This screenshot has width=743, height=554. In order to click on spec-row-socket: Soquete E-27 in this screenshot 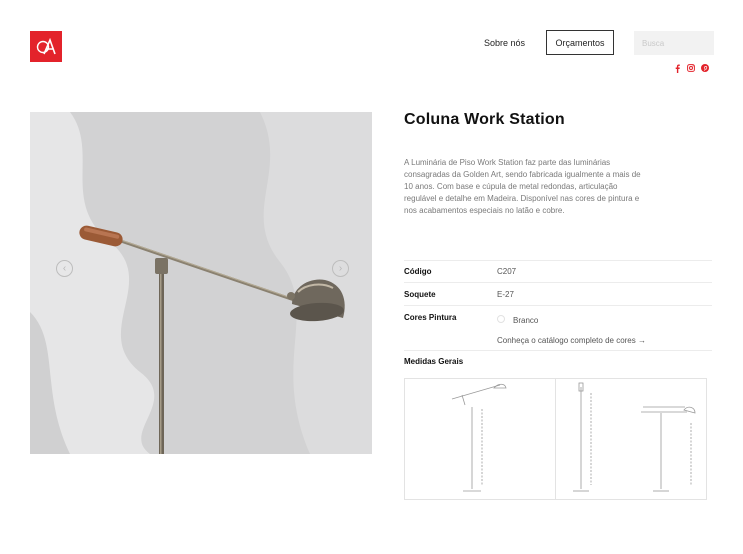, I will do `click(558, 293)`.